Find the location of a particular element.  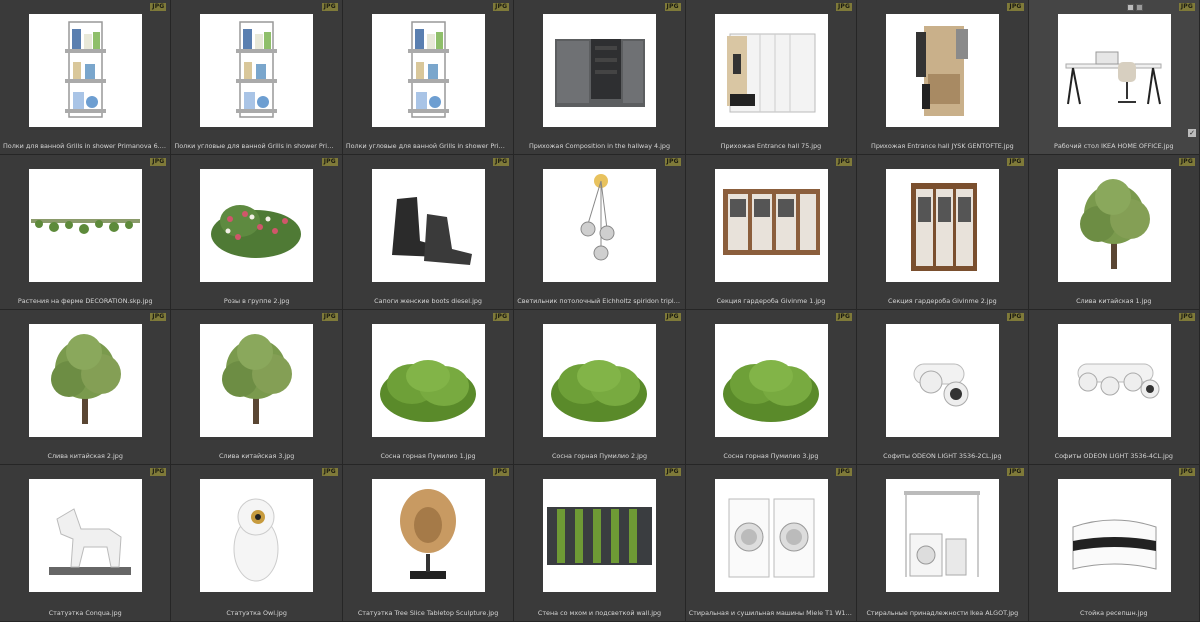

thumbnail-item: JPG Растения на ферме DECORATION.skp.jpg is located at coordinates (86, 232).